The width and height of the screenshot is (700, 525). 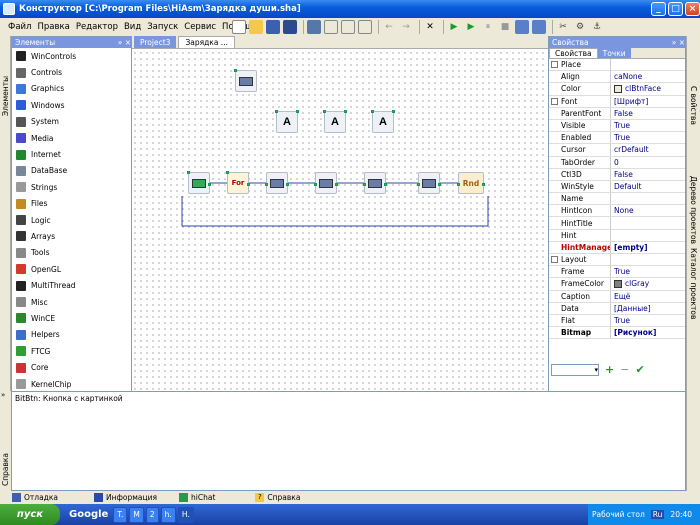 I want to click on tab-points: Точки, so click(x=614, y=53).